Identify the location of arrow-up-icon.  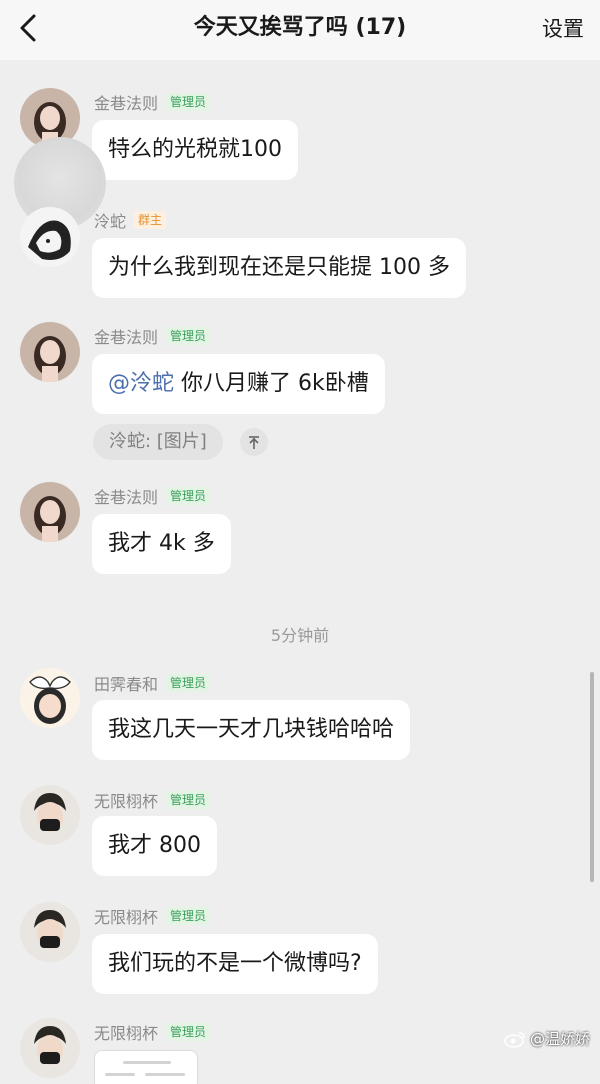
(254, 442).